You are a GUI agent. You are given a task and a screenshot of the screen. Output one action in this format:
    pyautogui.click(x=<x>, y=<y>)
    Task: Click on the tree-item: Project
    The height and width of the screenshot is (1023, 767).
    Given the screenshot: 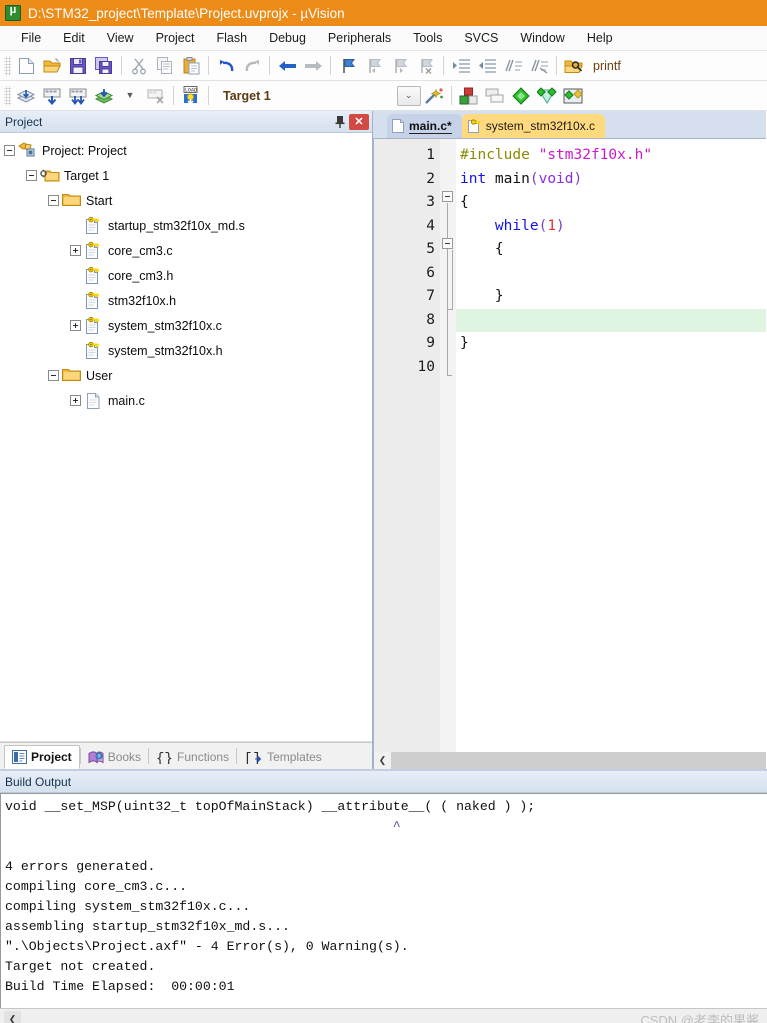 What is the action you would take?
    pyautogui.click(x=188, y=150)
    